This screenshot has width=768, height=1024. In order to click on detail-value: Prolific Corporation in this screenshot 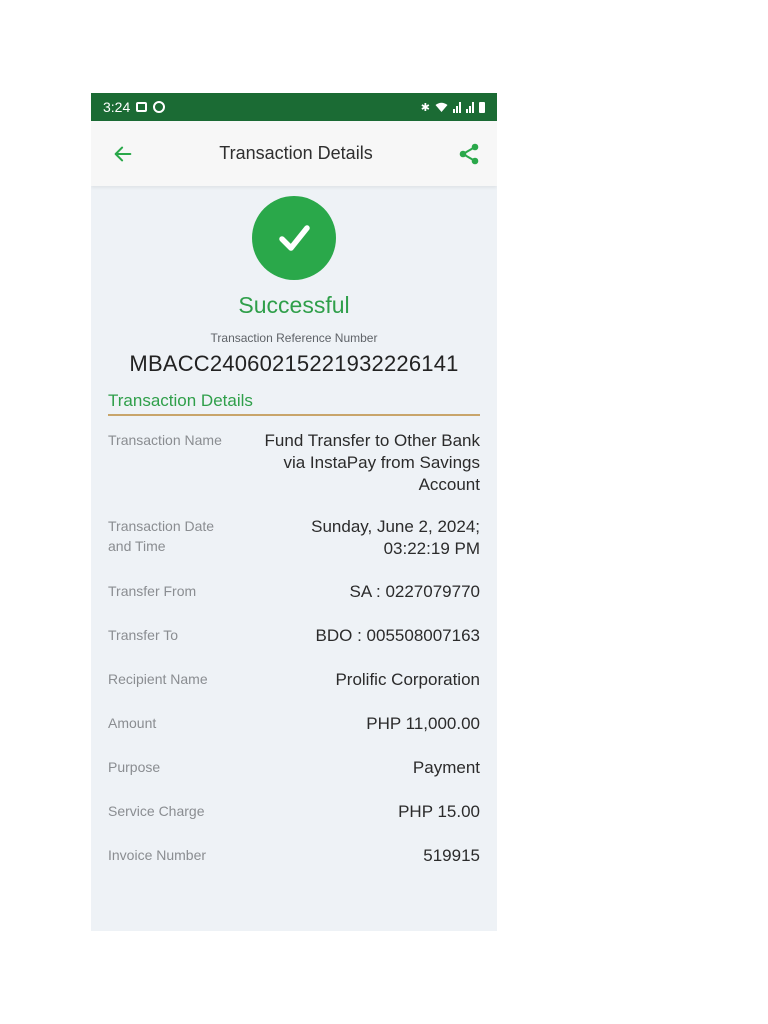, I will do `click(407, 679)`.